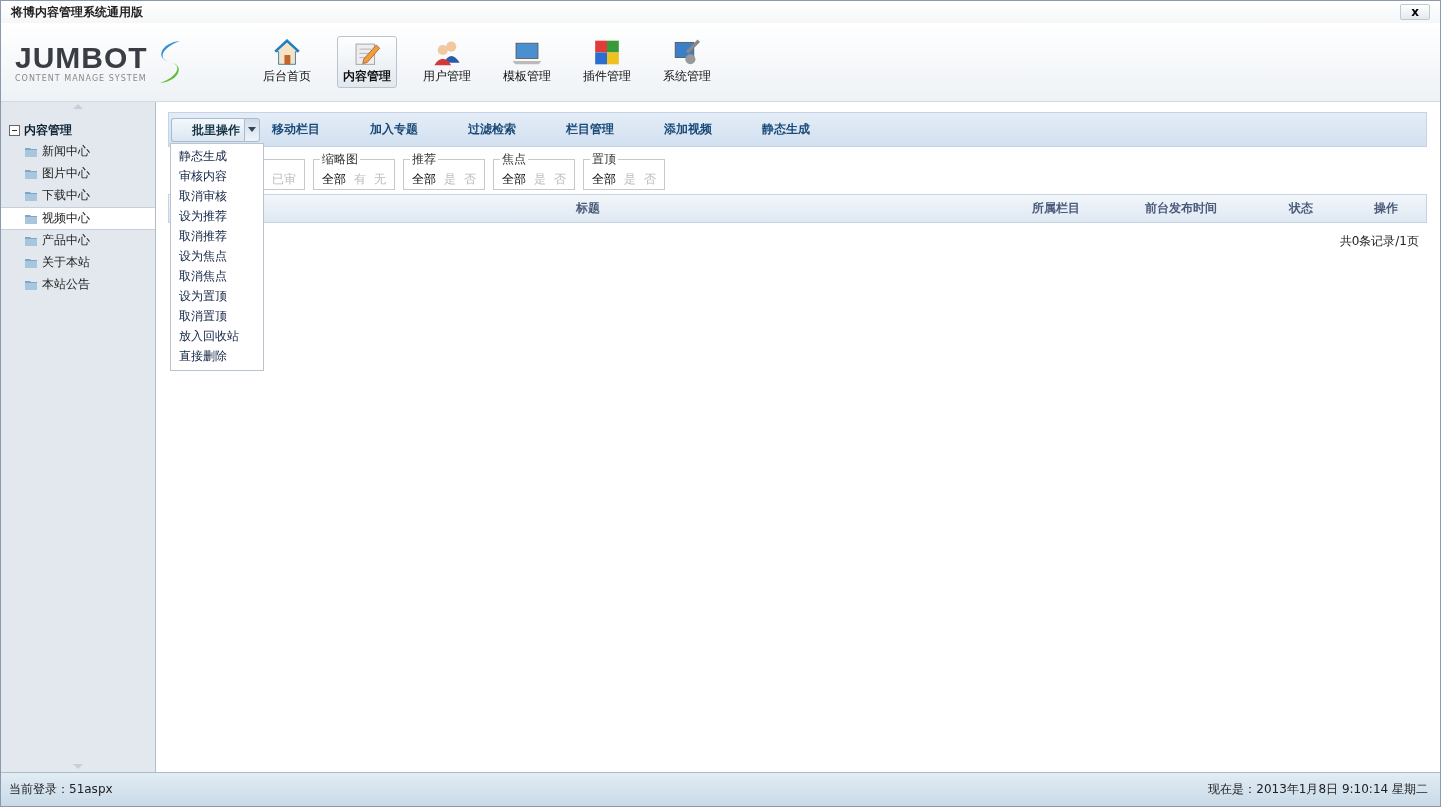  I want to click on window-title: 将博内容管理系统通用版, so click(77, 12).